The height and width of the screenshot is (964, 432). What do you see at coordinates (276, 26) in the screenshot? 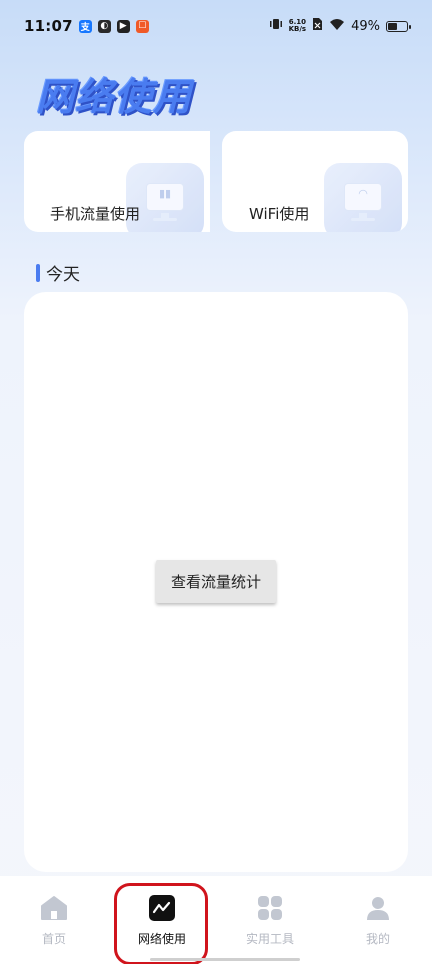
I see `vibrate-icon` at bounding box center [276, 26].